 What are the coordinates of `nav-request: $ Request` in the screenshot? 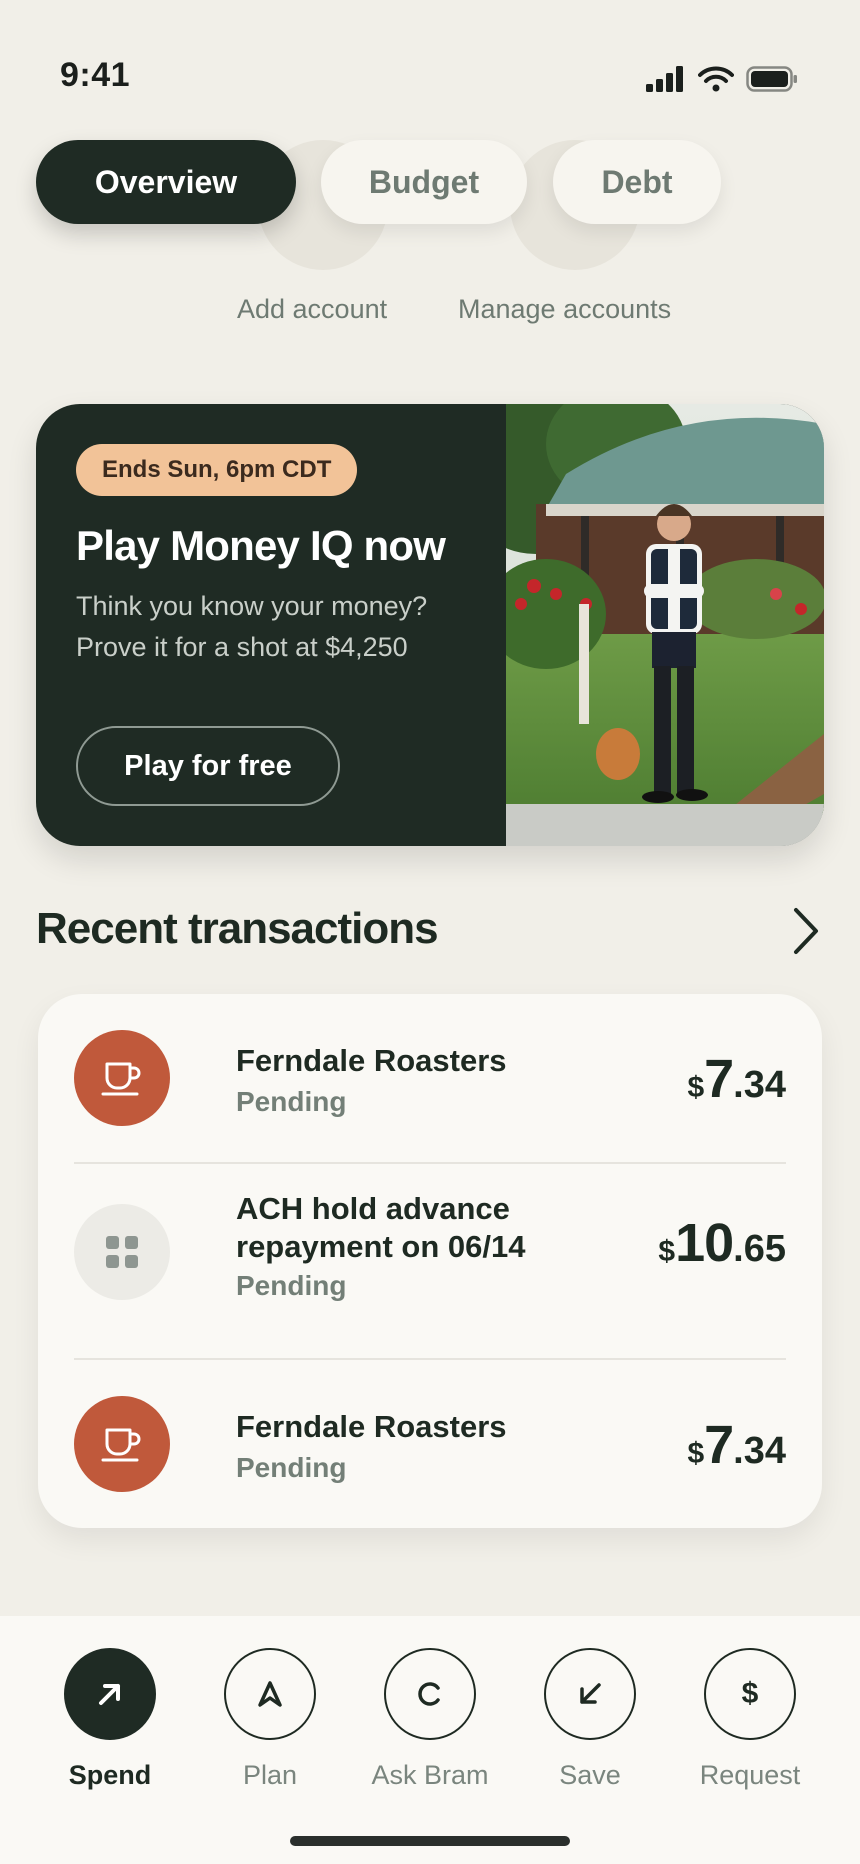 It's located at (750, 1719).